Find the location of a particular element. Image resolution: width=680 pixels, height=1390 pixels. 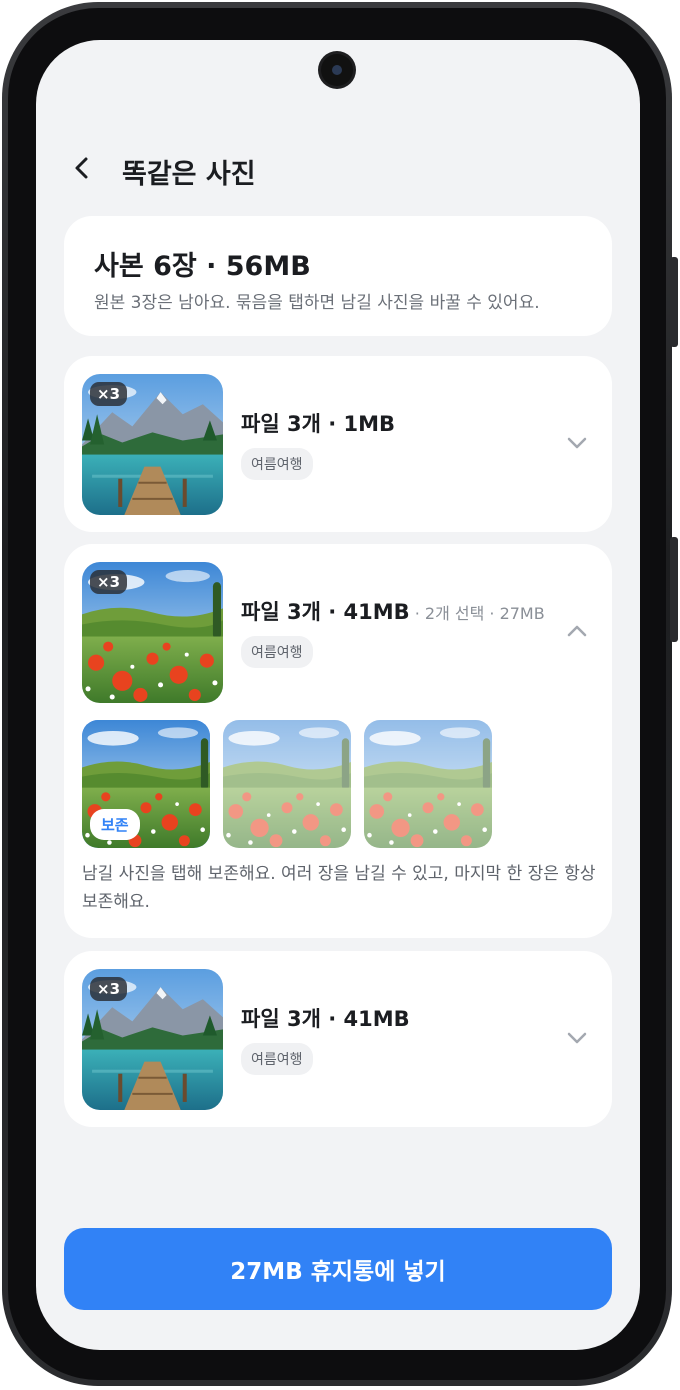

group-card-1: ×3 파일 3개 · 1MB 여름여행 is located at coordinates (338, 444).